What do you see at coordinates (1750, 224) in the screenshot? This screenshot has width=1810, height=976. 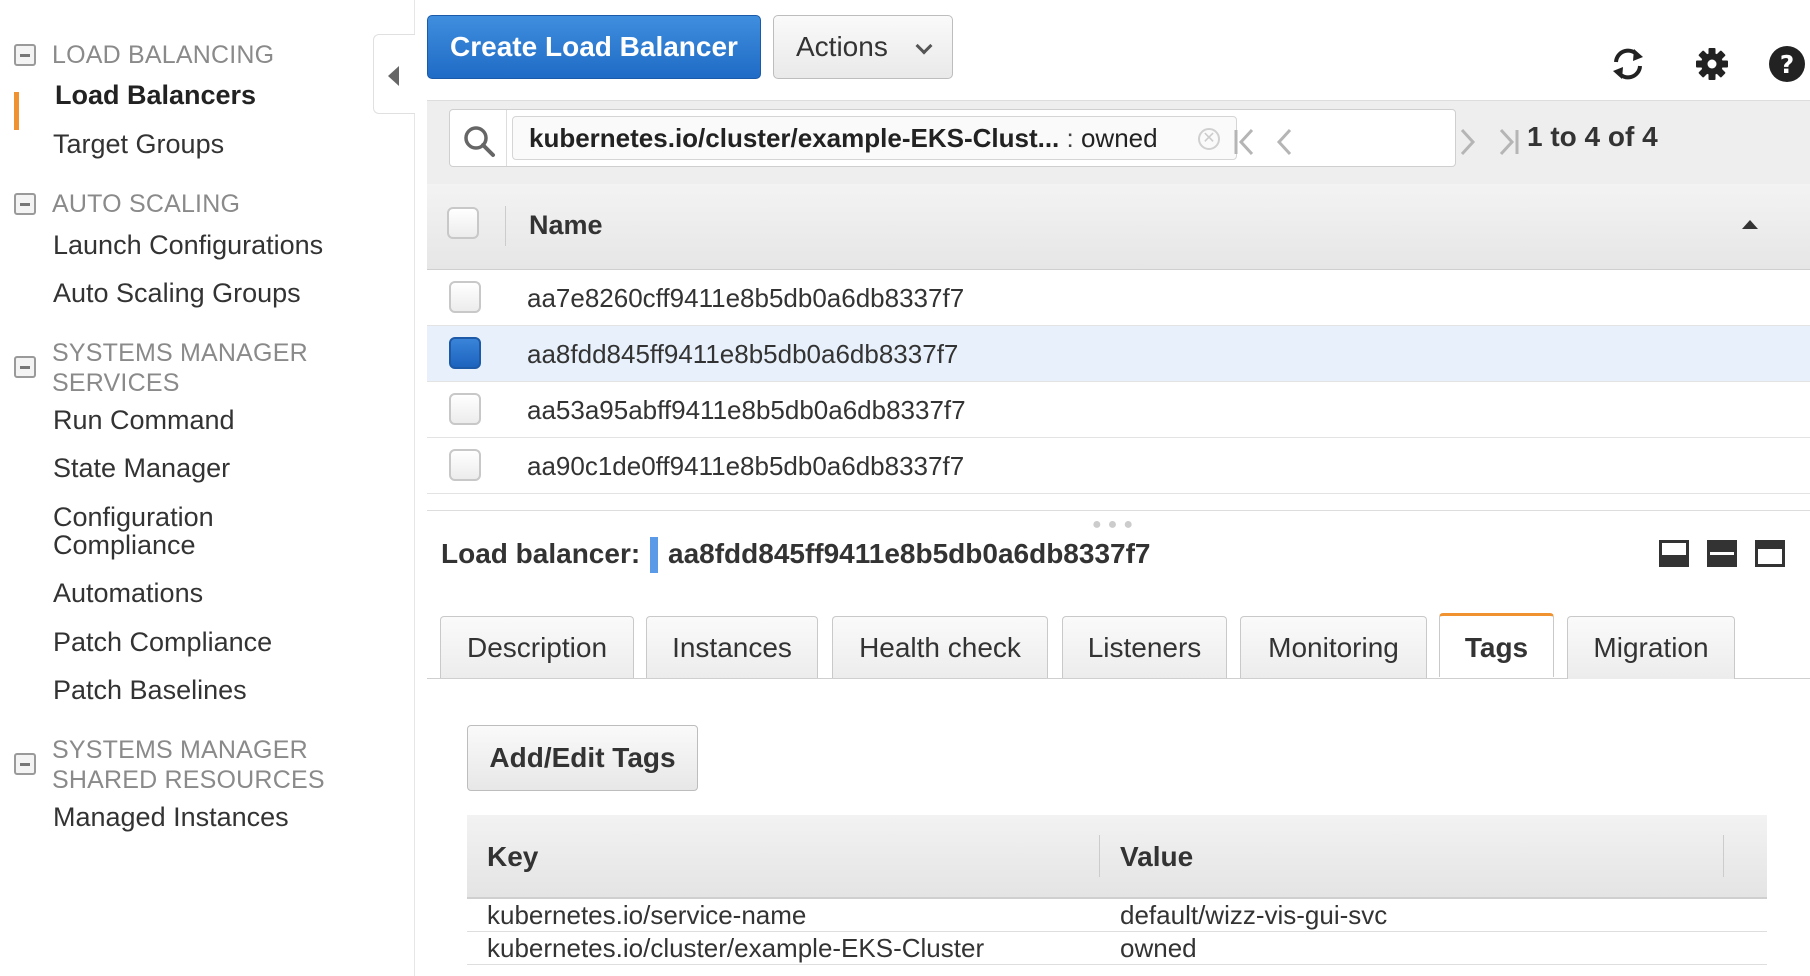 I see `sort-ascending-icon` at bounding box center [1750, 224].